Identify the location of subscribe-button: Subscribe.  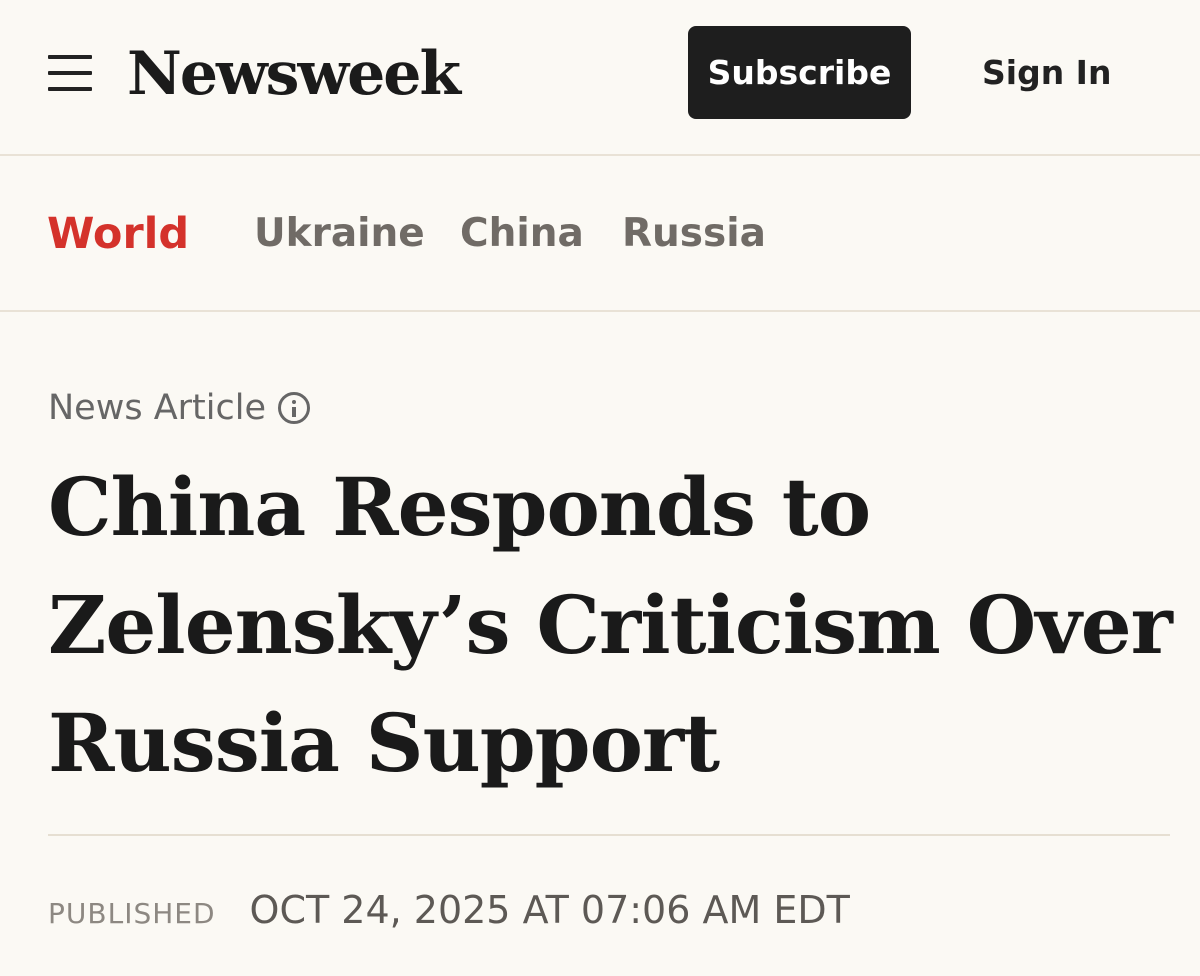
(799, 72).